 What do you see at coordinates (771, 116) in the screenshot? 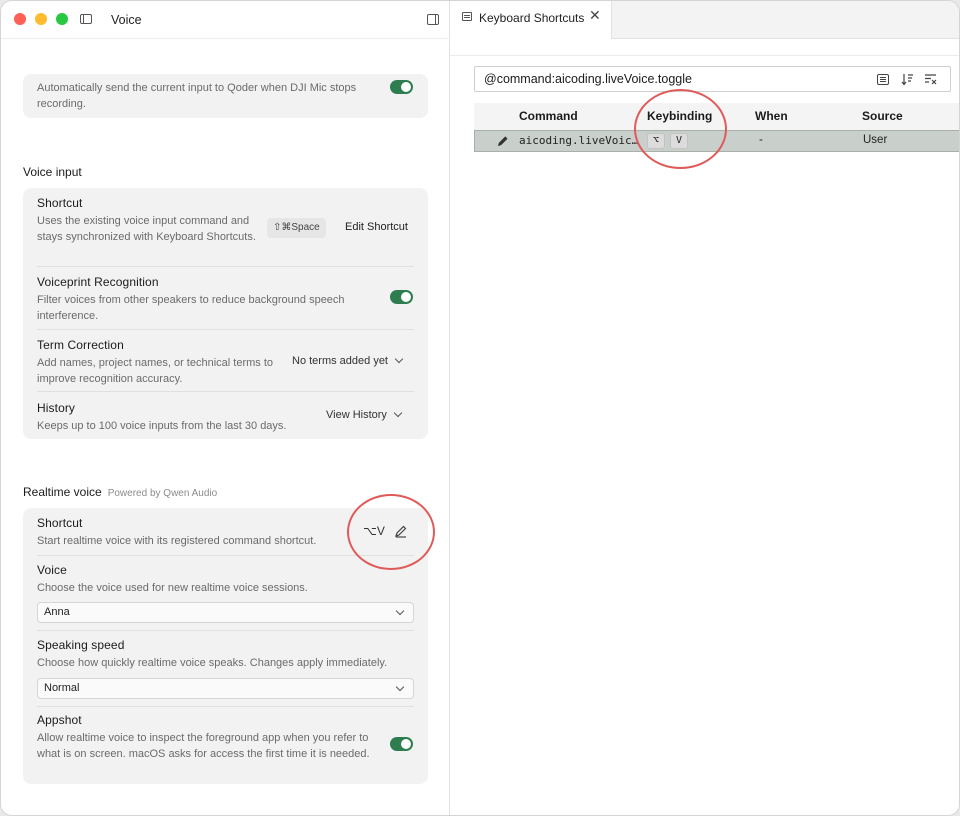
I see `column-header-when: When` at bounding box center [771, 116].